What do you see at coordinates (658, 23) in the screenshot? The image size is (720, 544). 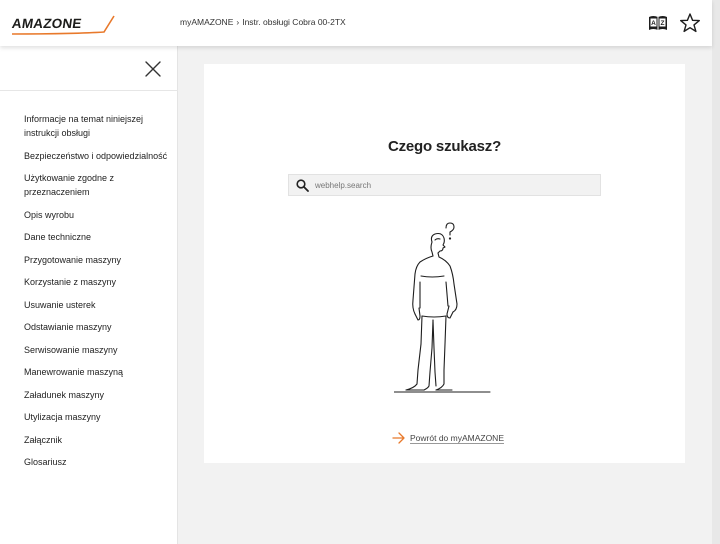 I see `glossary-book-icon: A Z` at bounding box center [658, 23].